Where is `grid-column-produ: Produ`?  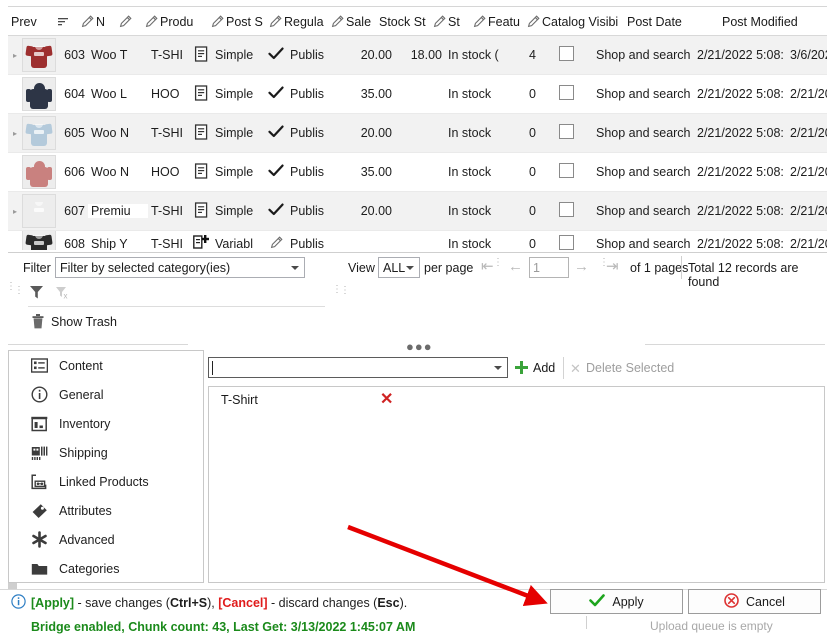 grid-column-produ: Produ is located at coordinates (175, 21).